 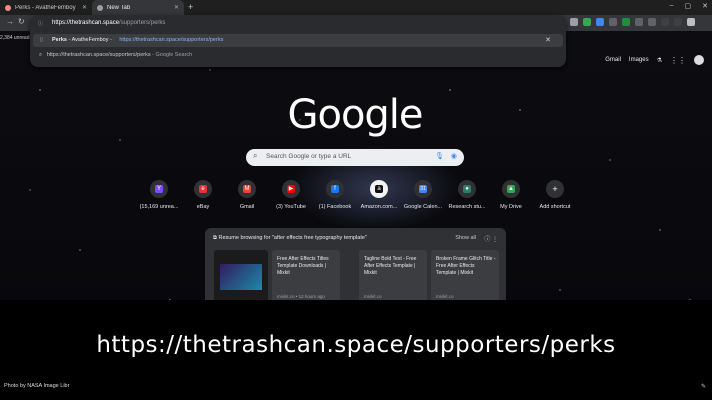 I want to click on shortcut-circle: e, so click(x=203, y=189).